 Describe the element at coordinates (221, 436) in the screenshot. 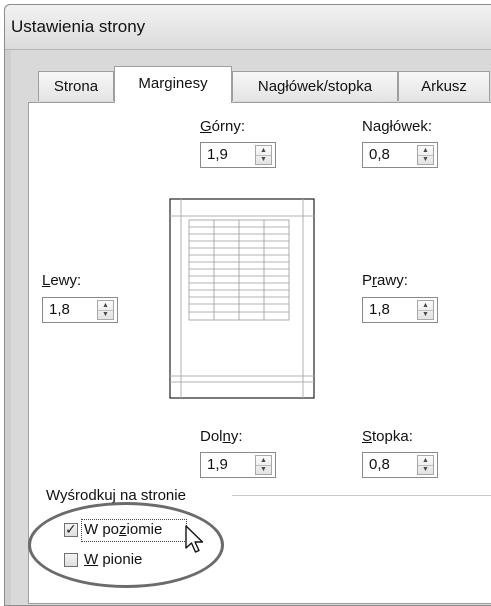

I see `bottom-margin-label: Dolny:` at that location.